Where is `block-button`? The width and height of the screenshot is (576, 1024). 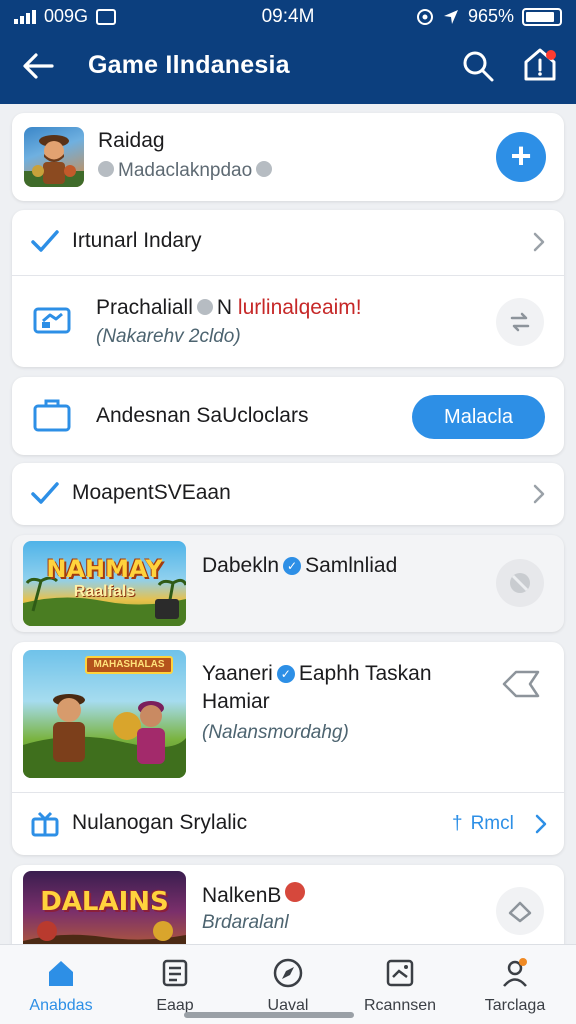
block-button is located at coordinates (520, 583).